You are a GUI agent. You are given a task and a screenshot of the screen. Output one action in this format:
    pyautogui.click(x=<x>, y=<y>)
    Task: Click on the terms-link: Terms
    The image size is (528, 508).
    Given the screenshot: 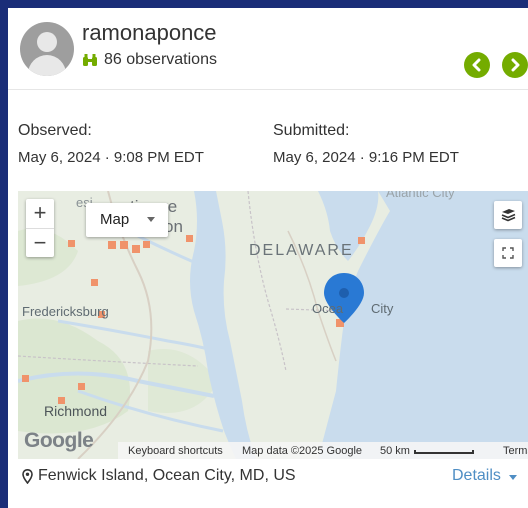 What is the action you would take?
    pyautogui.click(x=515, y=451)
    